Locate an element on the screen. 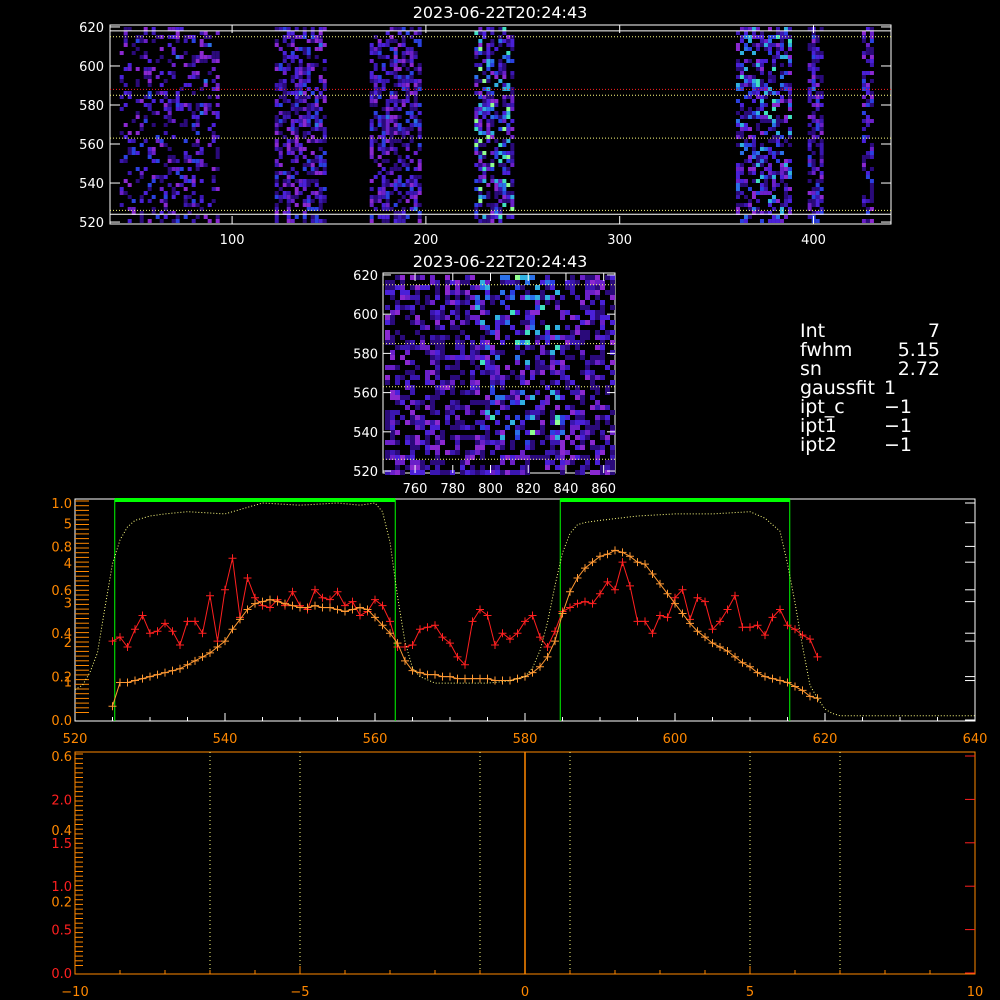  y2-tick-label: 2 is located at coordinates (68, 643).